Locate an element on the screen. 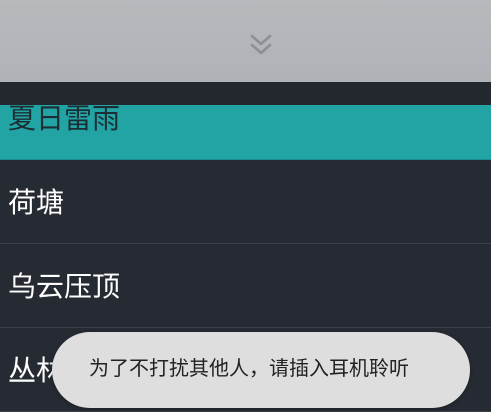  collapse-button is located at coordinates (261, 45).